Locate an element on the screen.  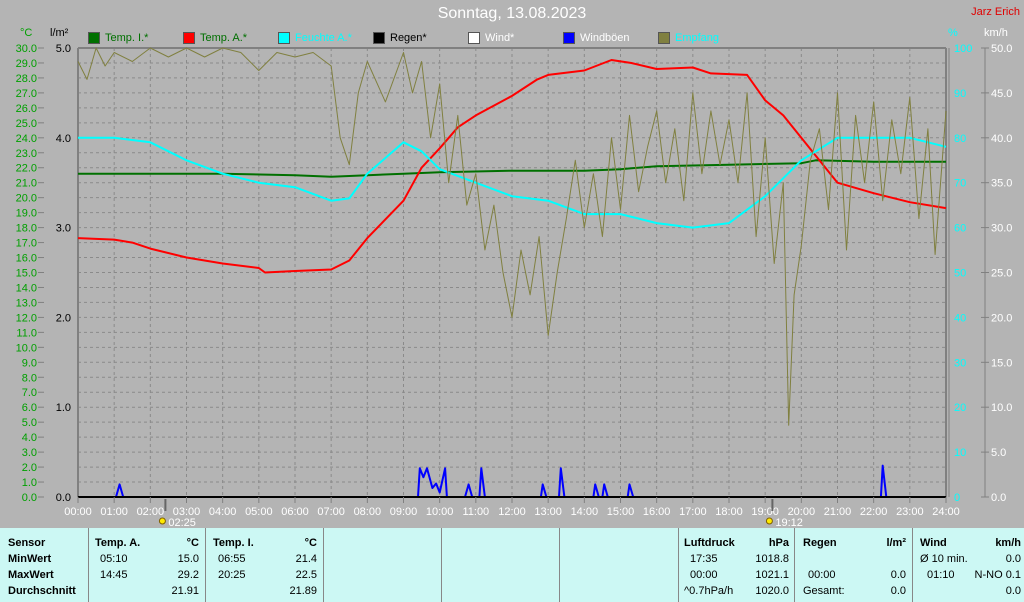
author-label: Jarz Erich is located at coordinates (995, 12).